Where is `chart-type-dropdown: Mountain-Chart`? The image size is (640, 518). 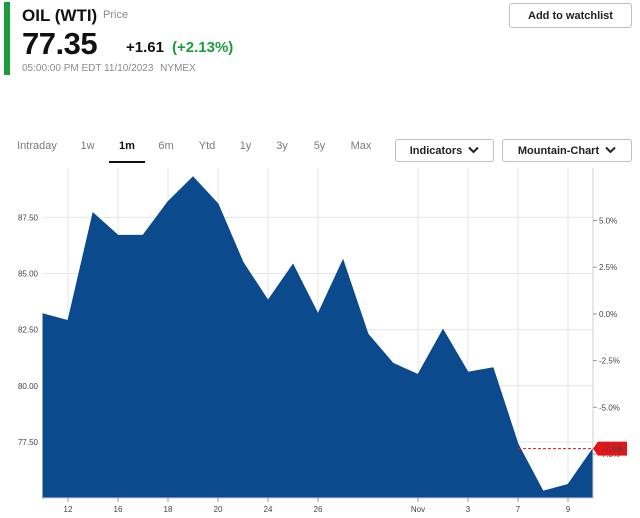
chart-type-dropdown: Mountain-Chart is located at coordinates (567, 150).